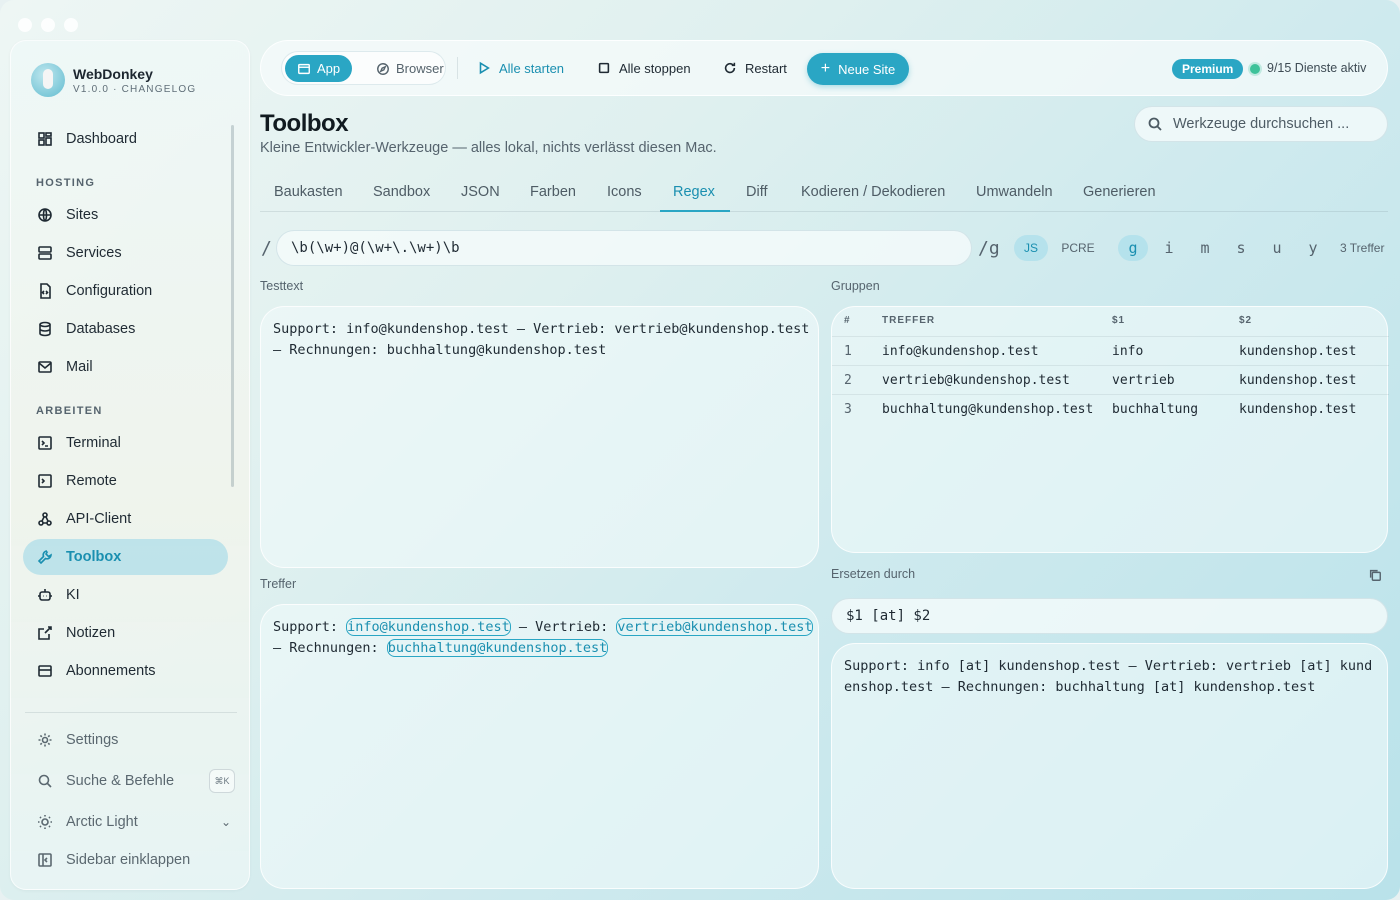  I want to click on collapse-label: Sidebar einklappen, so click(128, 860).